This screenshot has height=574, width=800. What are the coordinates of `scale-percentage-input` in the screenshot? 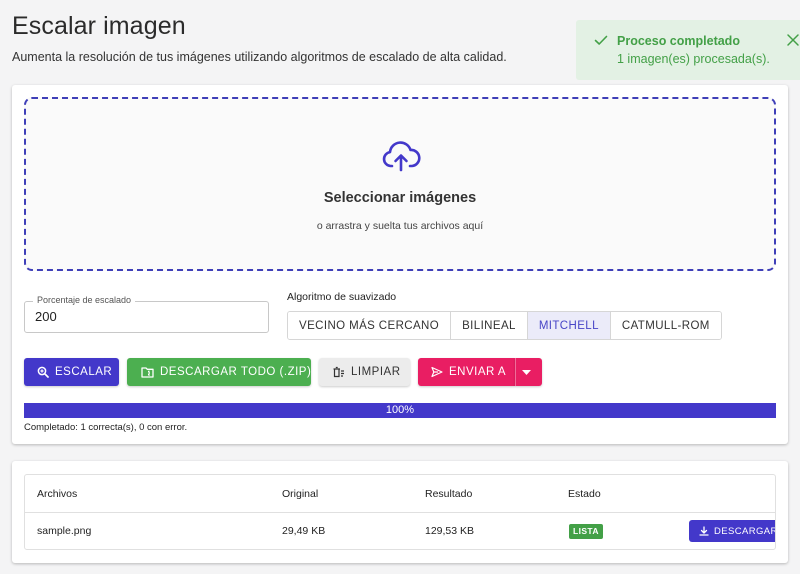 It's located at (145, 316).